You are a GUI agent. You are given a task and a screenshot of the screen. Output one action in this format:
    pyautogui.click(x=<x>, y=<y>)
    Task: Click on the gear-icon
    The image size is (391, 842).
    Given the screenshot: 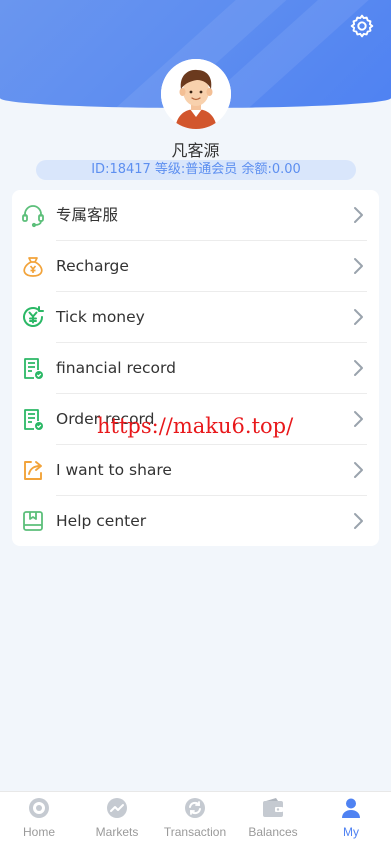 What is the action you would take?
    pyautogui.click(x=362, y=26)
    